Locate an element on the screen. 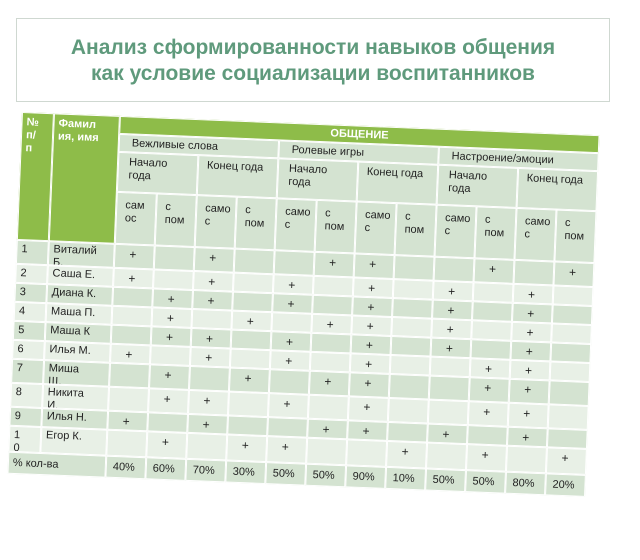  summary-value-9-text: 50% is located at coordinates (483, 482).